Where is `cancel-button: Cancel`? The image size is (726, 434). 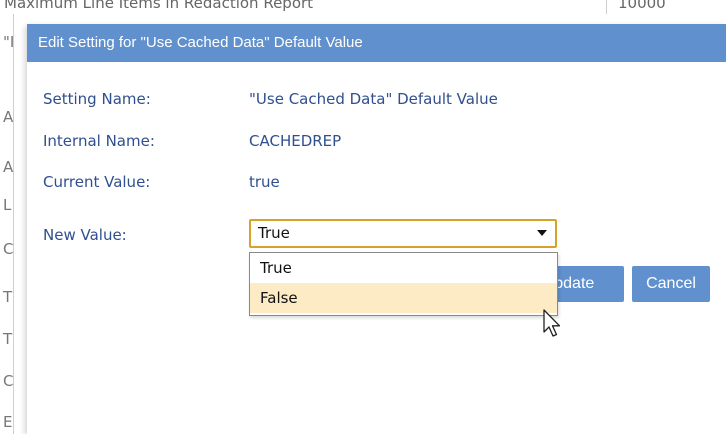 cancel-button: Cancel is located at coordinates (671, 284).